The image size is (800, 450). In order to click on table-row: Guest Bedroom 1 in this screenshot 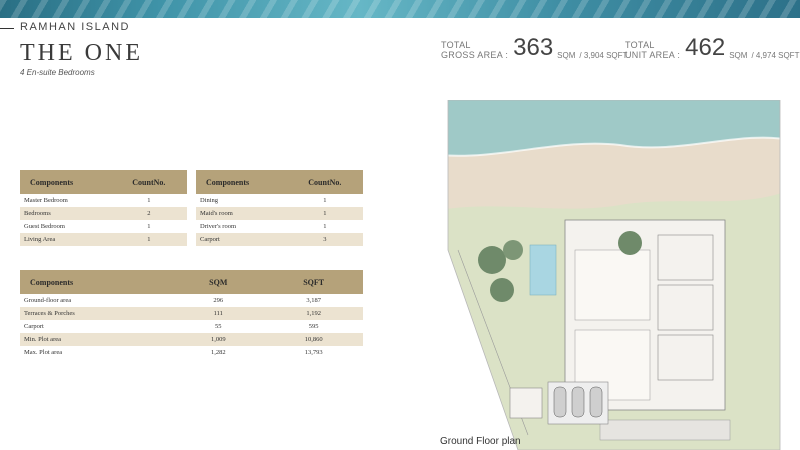, I will do `click(103, 226)`.